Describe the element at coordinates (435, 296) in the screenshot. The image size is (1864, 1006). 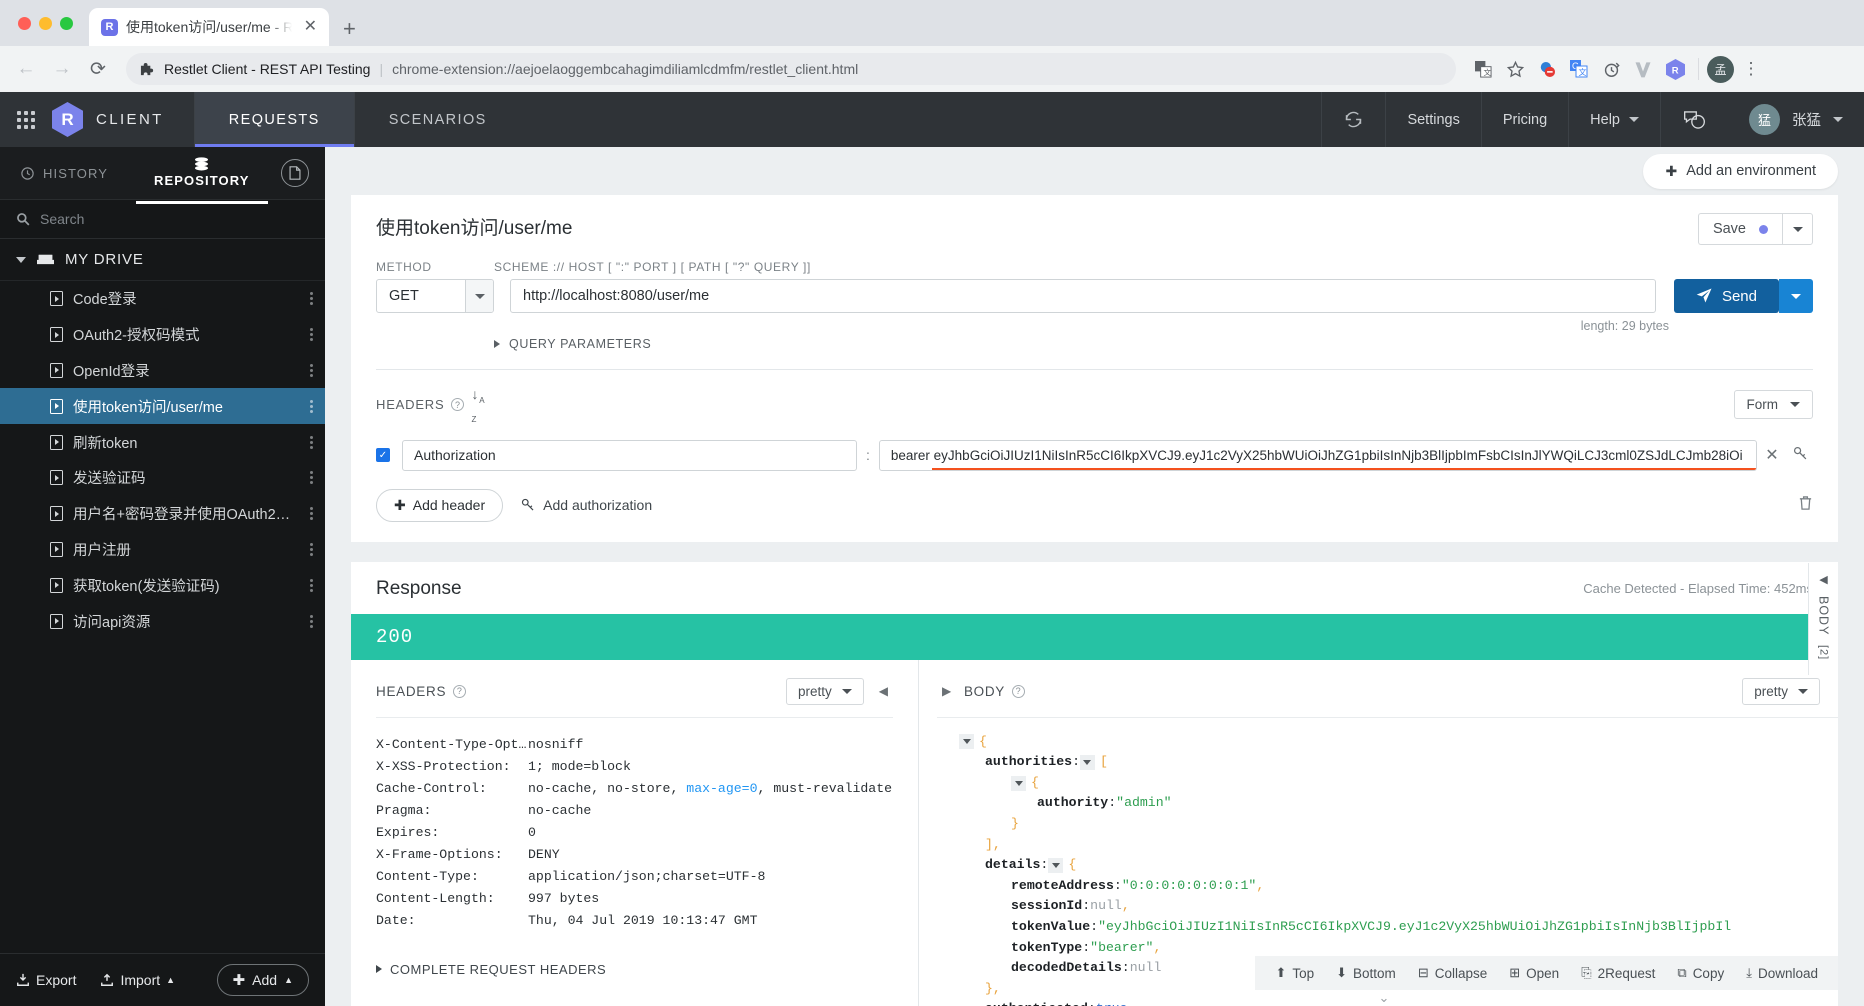
I see `method-select: GET` at that location.